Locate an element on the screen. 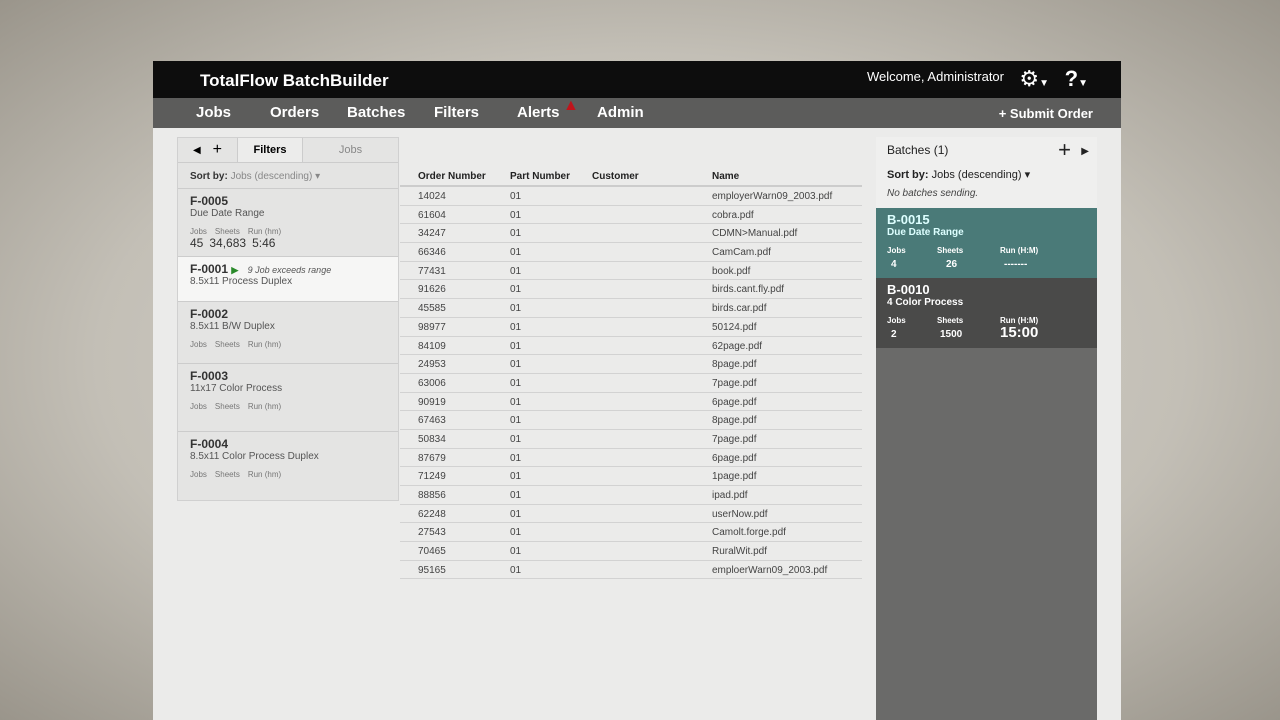 This screenshot has height=720, width=1280. cell-order-number: 84109 is located at coordinates (432, 346).